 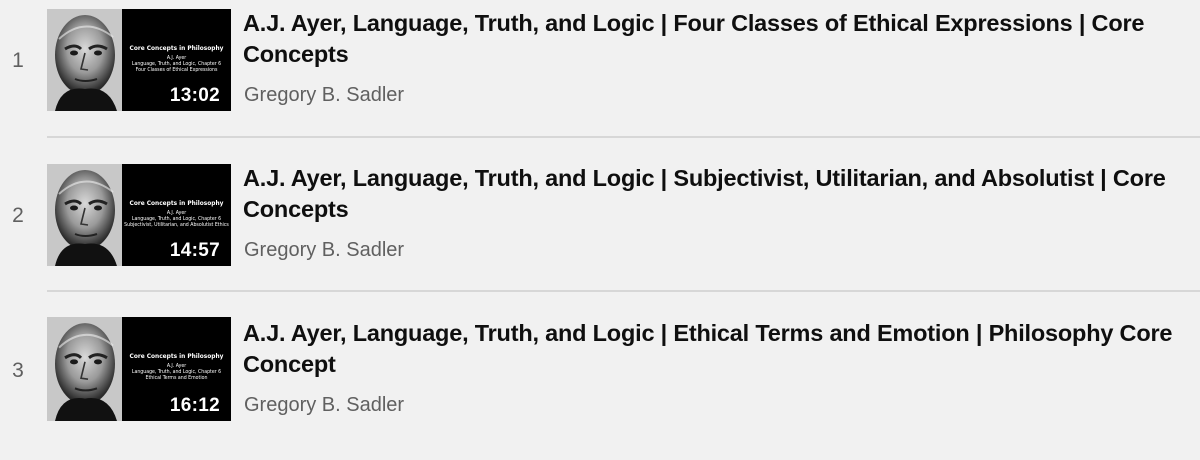 I want to click on item-index: 1, so click(x=18, y=60).